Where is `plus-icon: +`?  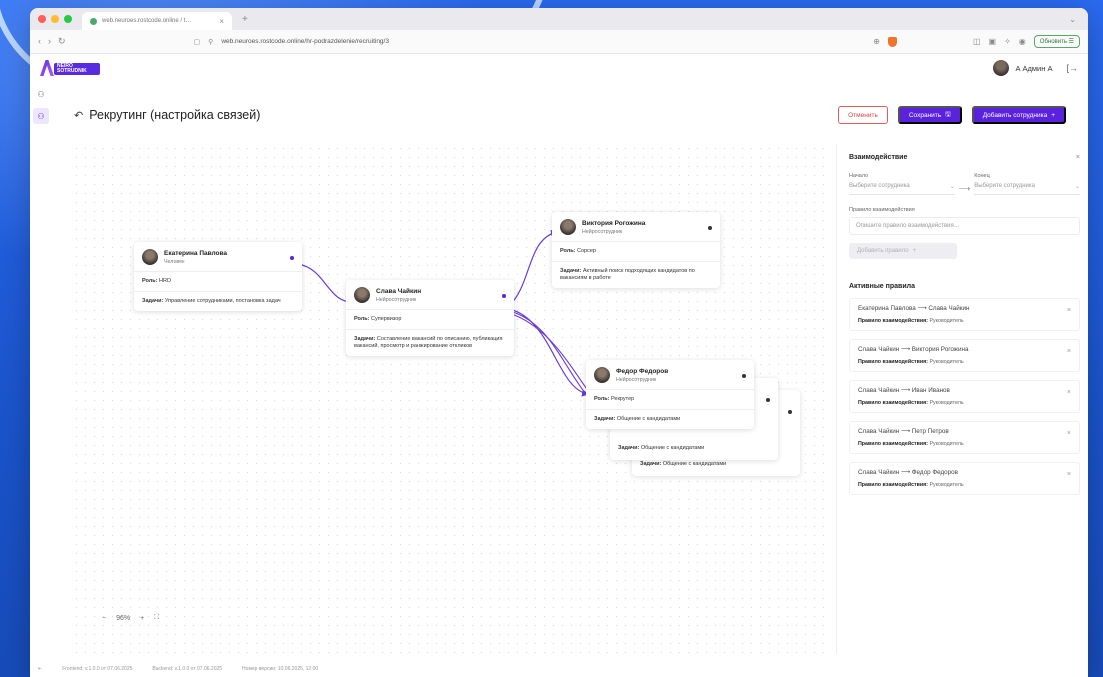
plus-icon: + is located at coordinates (1053, 115).